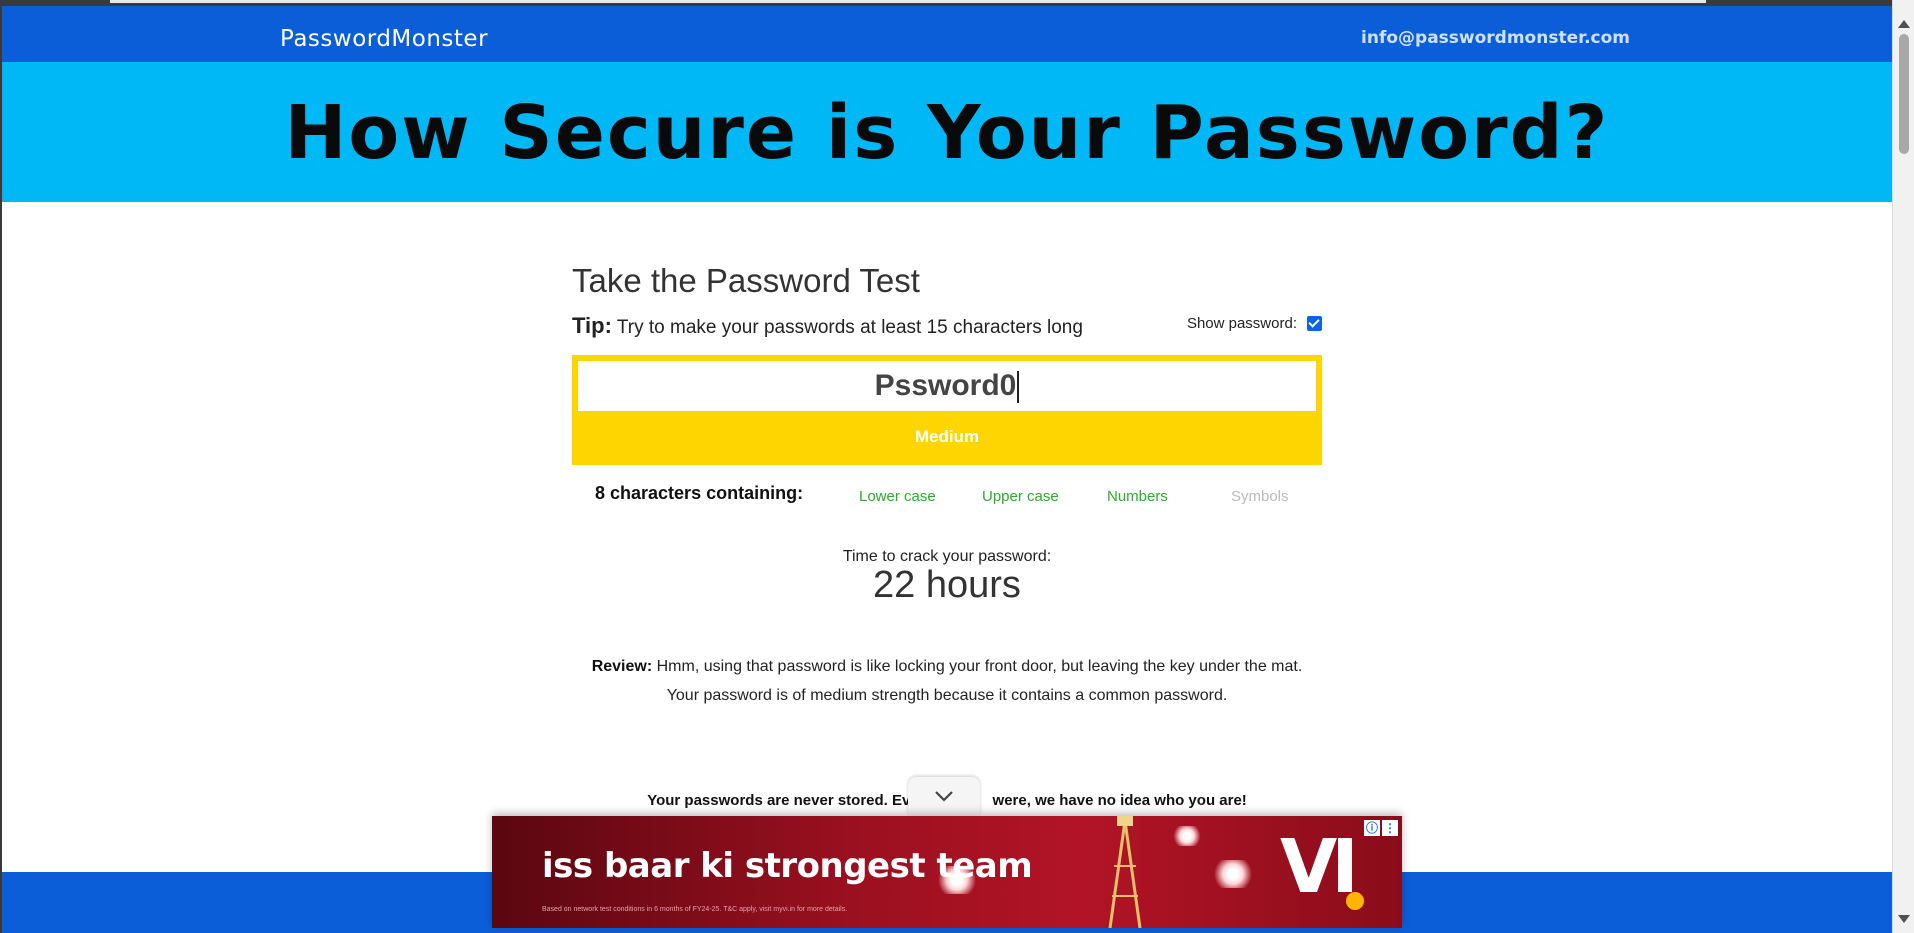 The width and height of the screenshot is (1914, 933). I want to click on crack-time: Time to crack your password: 22 hours, so click(947, 577).